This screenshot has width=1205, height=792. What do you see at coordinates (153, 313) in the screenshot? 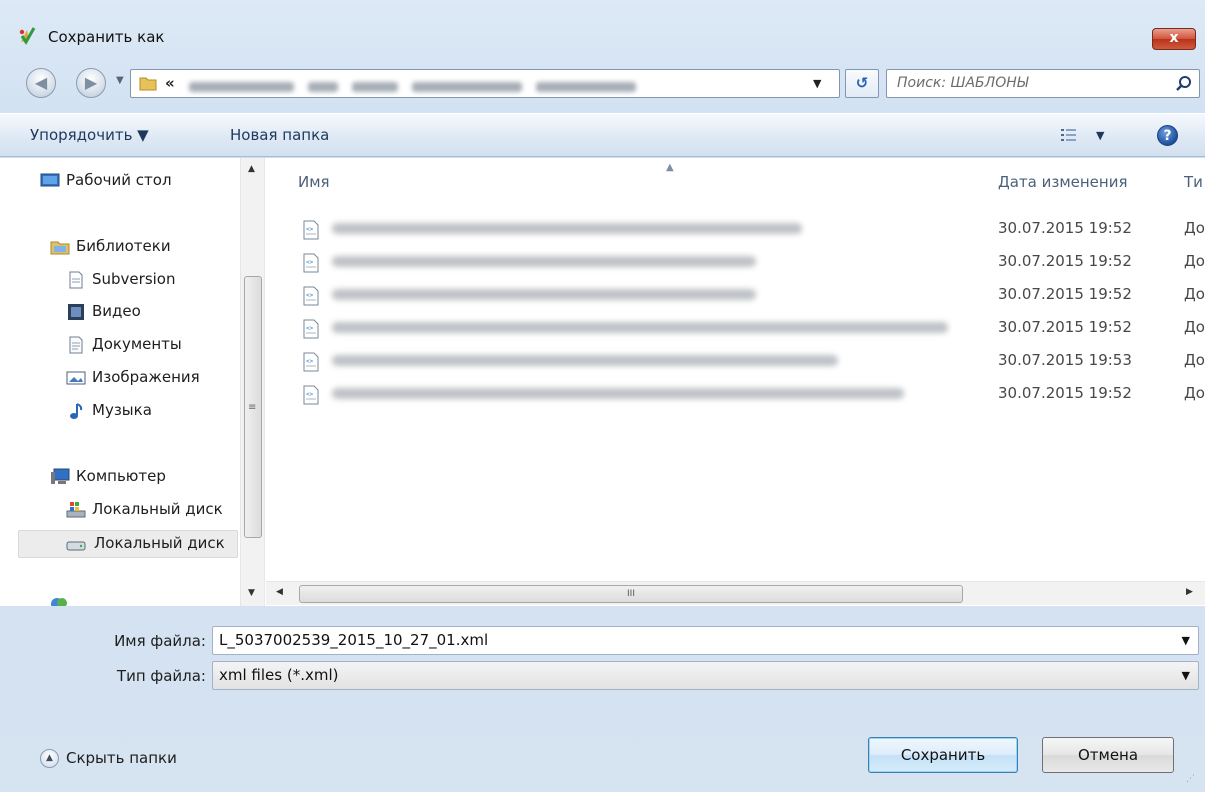
I see `sidebar-item-video: Видео` at bounding box center [153, 313].